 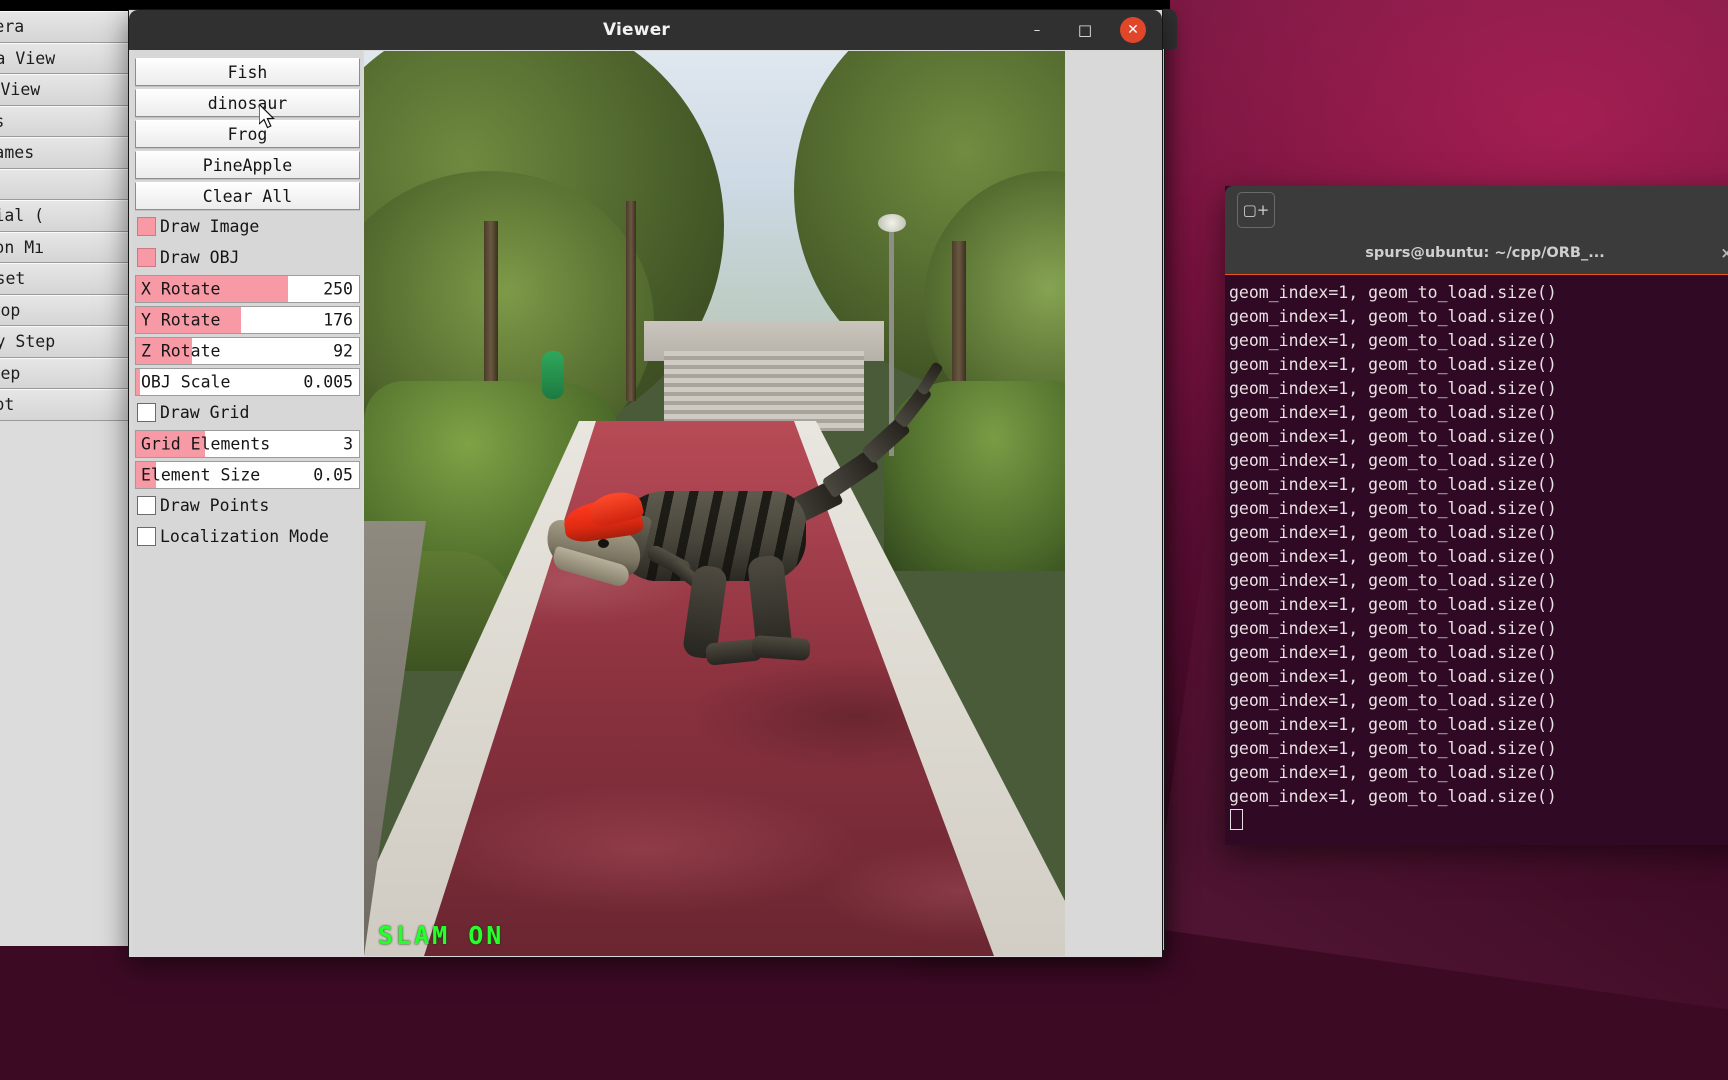 I want to click on clear-all-button: Clear All, so click(x=247, y=196).